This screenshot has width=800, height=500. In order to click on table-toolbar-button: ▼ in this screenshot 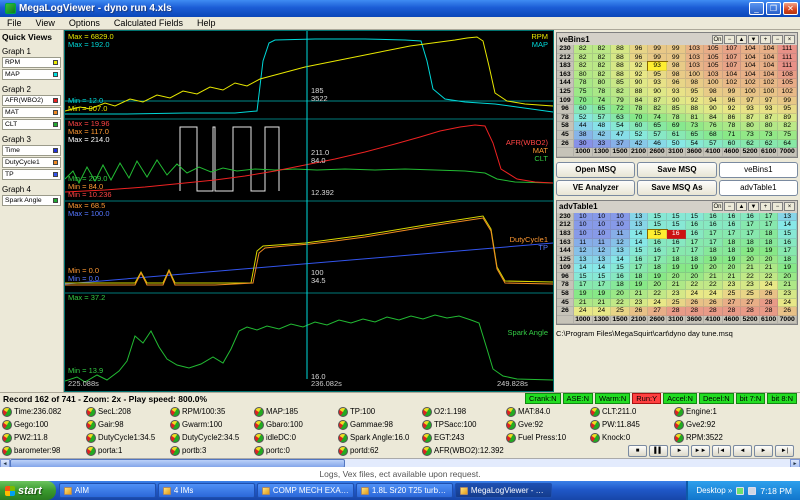, I will do `click(753, 207)`.